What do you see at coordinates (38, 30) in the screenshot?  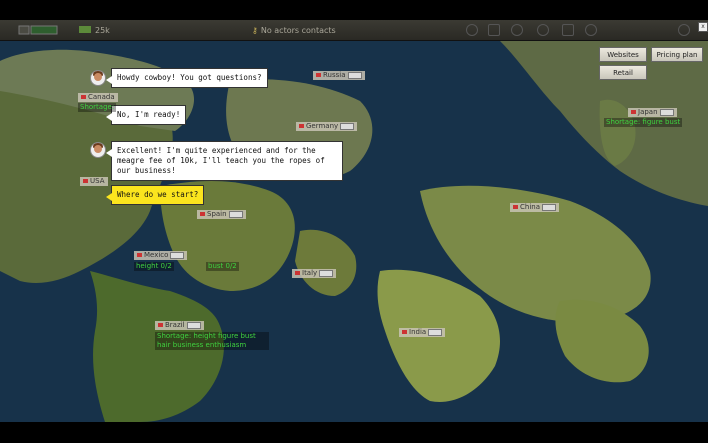 I see `menu-icon` at bounding box center [38, 30].